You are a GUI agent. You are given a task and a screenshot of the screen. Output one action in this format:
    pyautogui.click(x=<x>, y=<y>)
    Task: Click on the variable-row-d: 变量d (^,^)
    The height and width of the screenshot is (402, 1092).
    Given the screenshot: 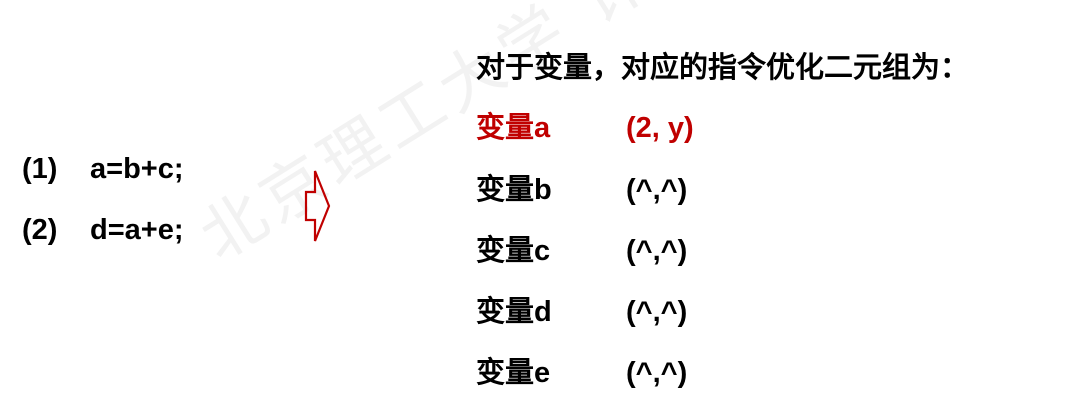 What is the action you would take?
    pyautogui.click(x=581, y=309)
    